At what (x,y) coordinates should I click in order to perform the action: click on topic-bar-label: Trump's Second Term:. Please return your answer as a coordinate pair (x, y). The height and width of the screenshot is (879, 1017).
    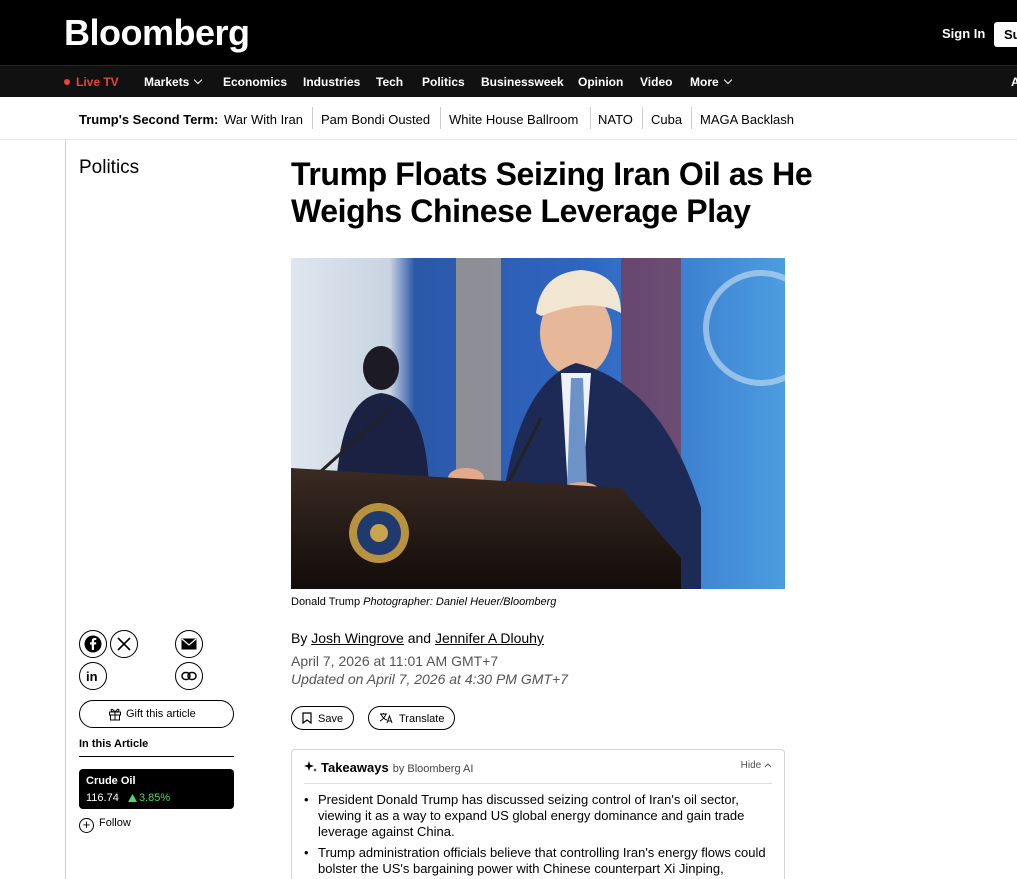
    Looking at the image, I should click on (149, 119).